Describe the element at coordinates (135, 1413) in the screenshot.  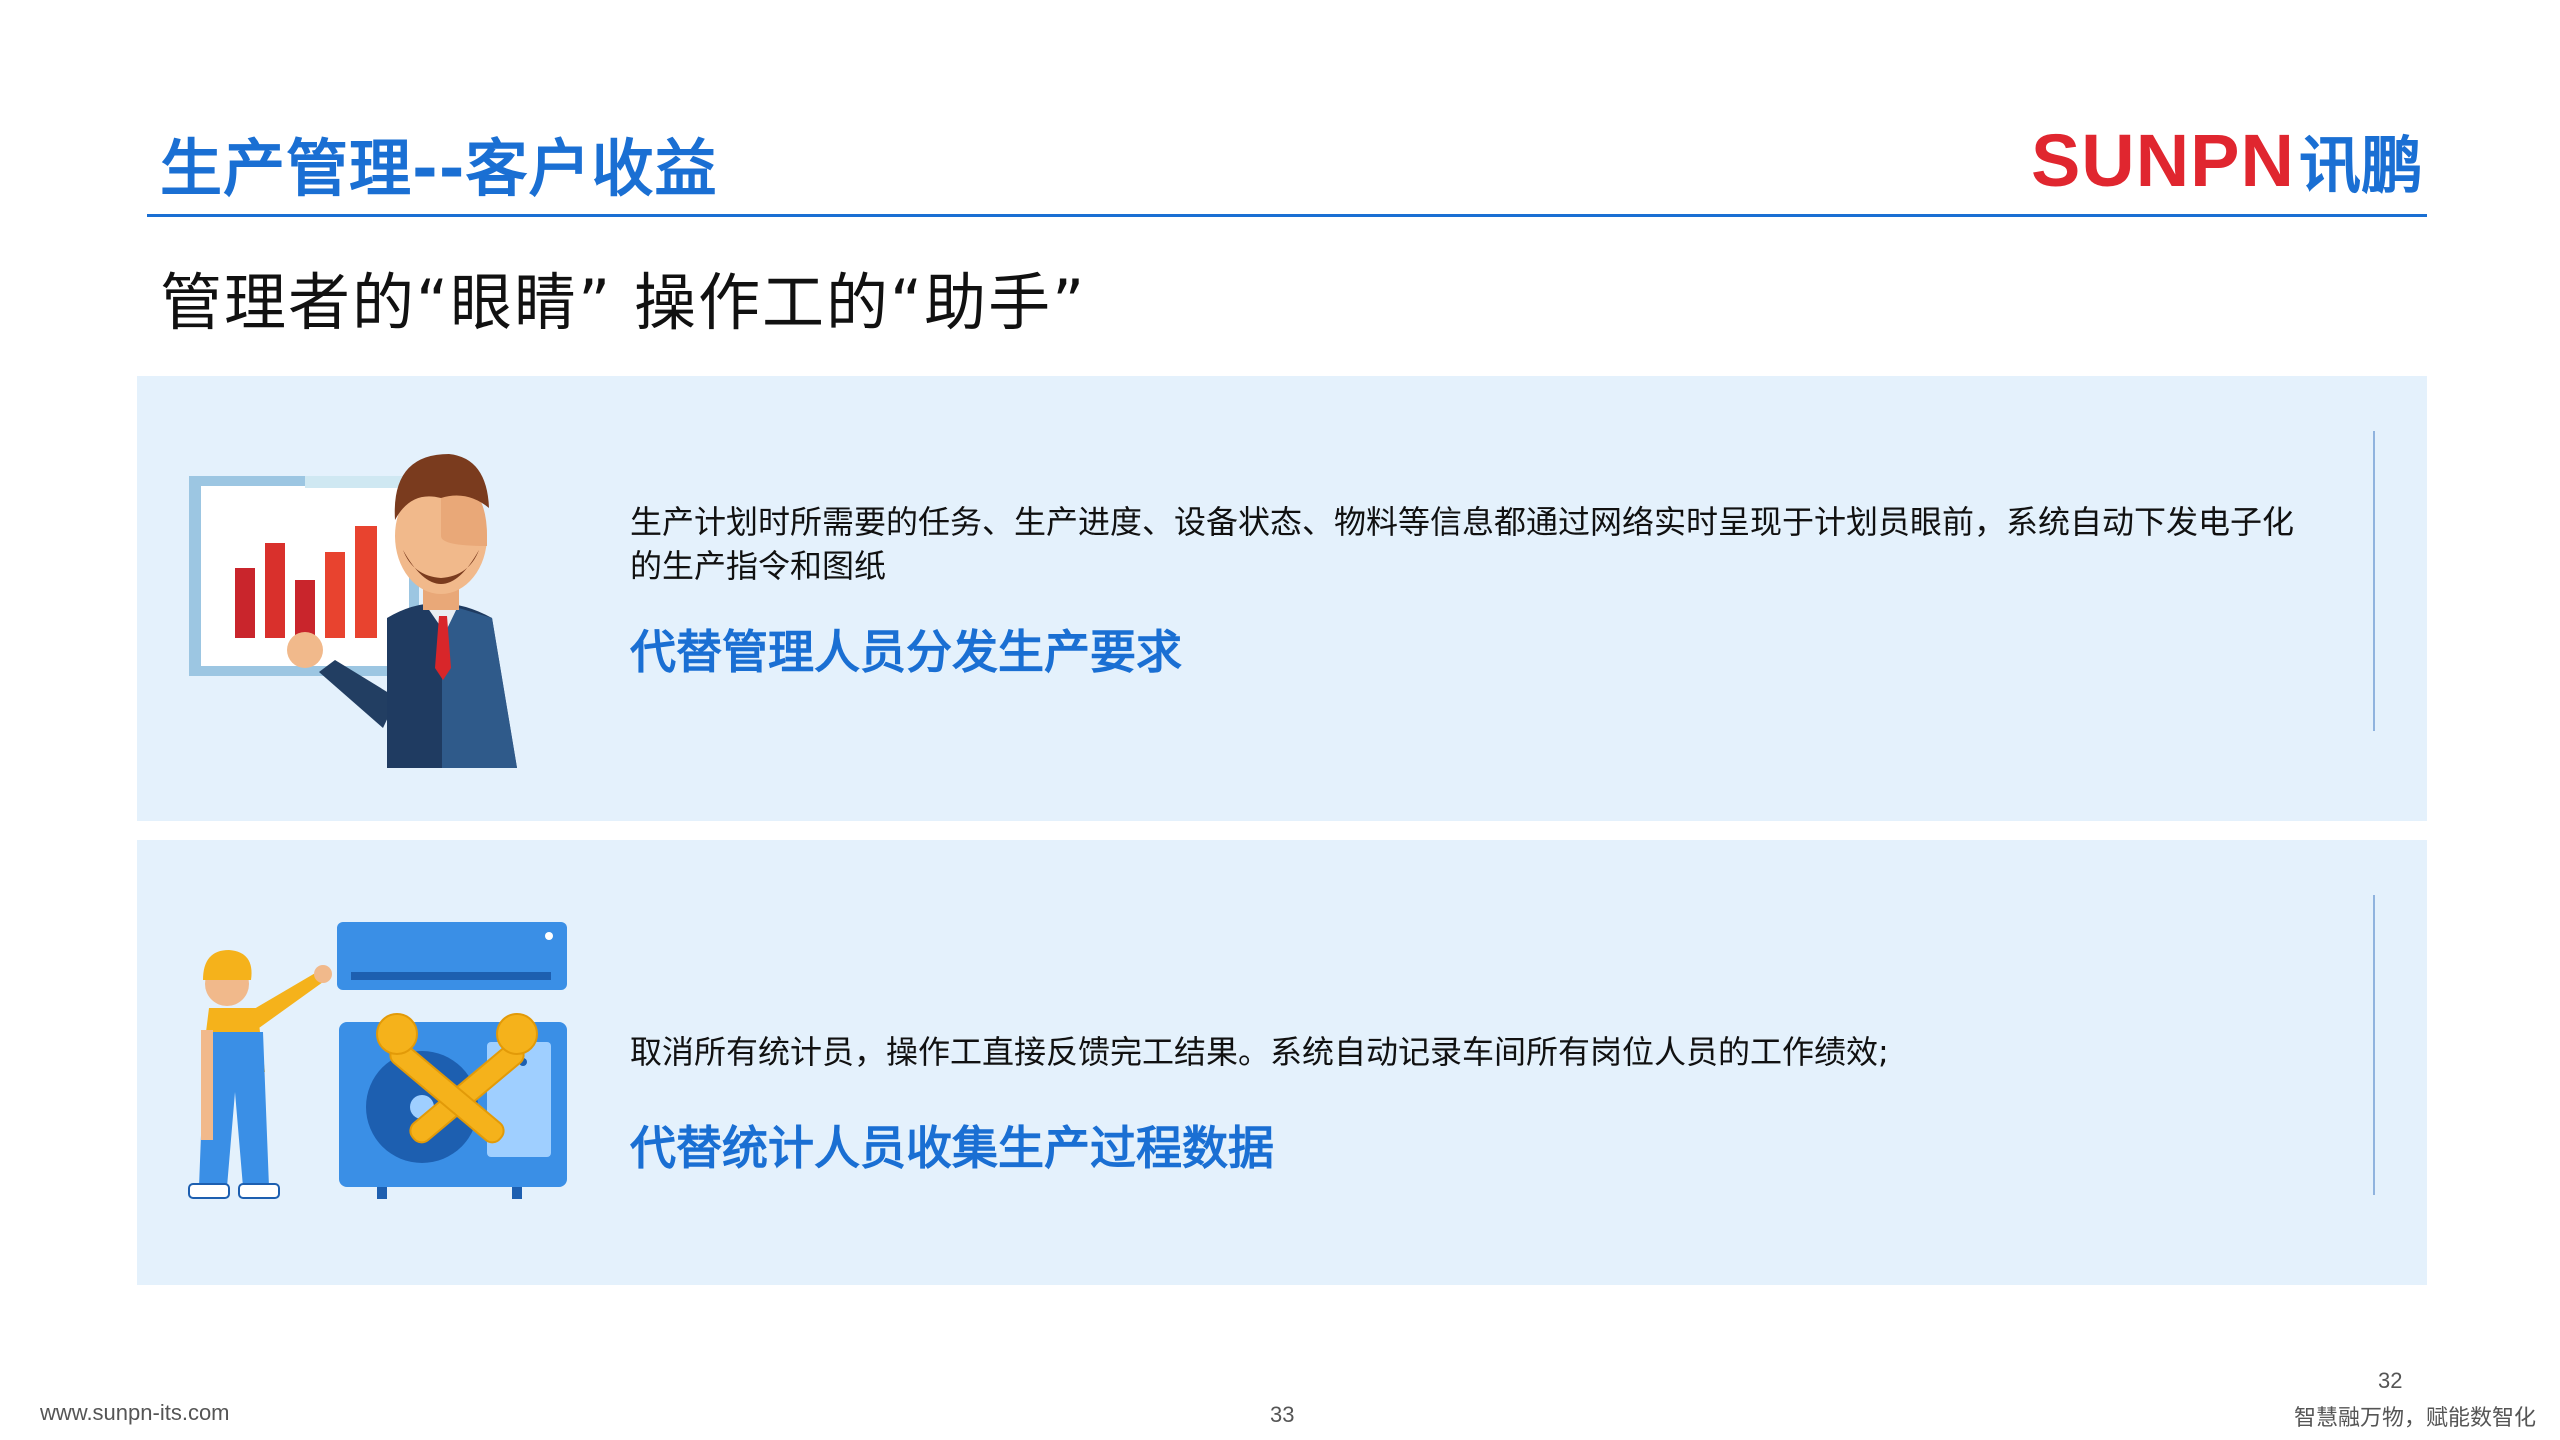
I see `footer-website: www.sunpn-its.com` at that location.